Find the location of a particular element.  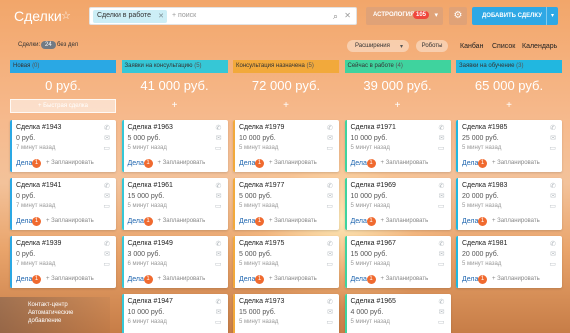

deal-title: Сделка #1941 is located at coordinates (38, 185).